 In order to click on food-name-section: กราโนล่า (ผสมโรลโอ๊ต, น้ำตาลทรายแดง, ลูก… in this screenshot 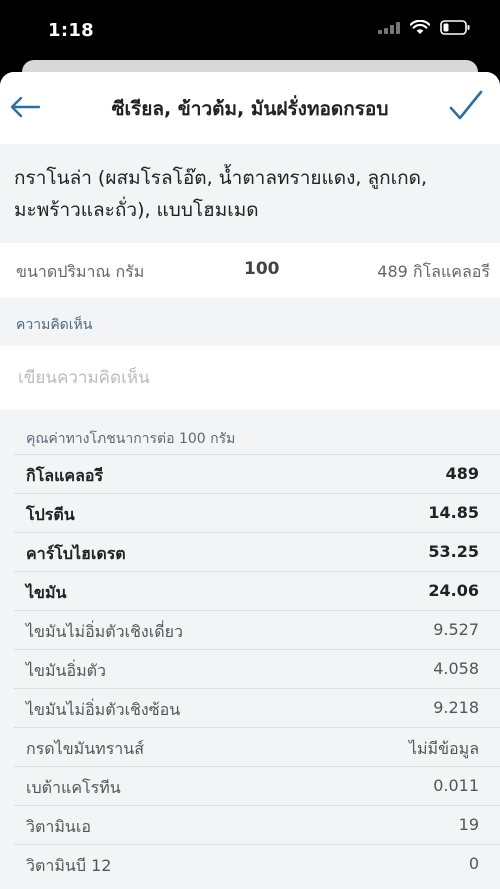, I will do `click(250, 194)`.